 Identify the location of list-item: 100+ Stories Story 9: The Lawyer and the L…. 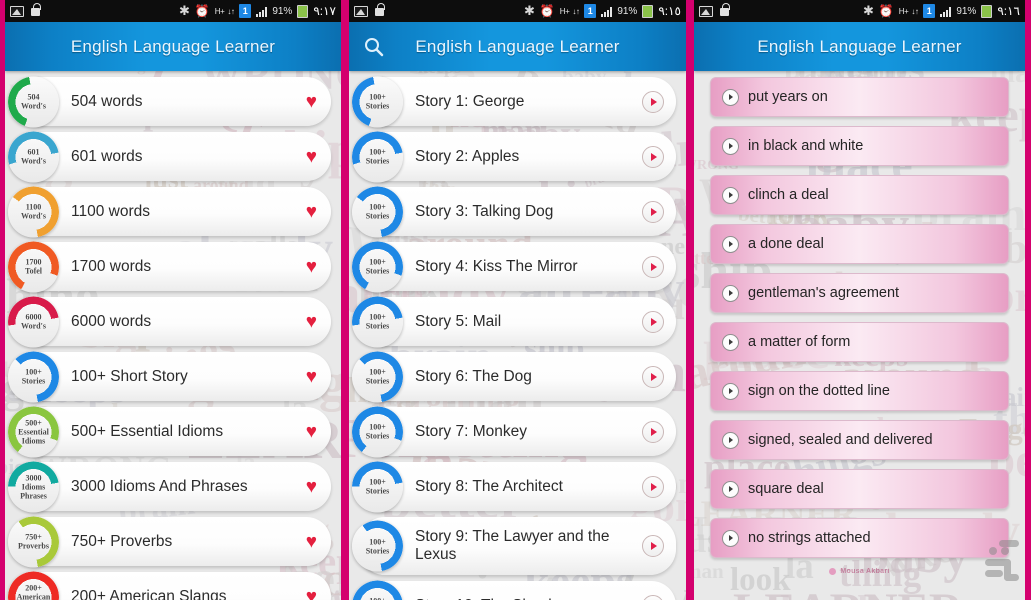
(514, 546).